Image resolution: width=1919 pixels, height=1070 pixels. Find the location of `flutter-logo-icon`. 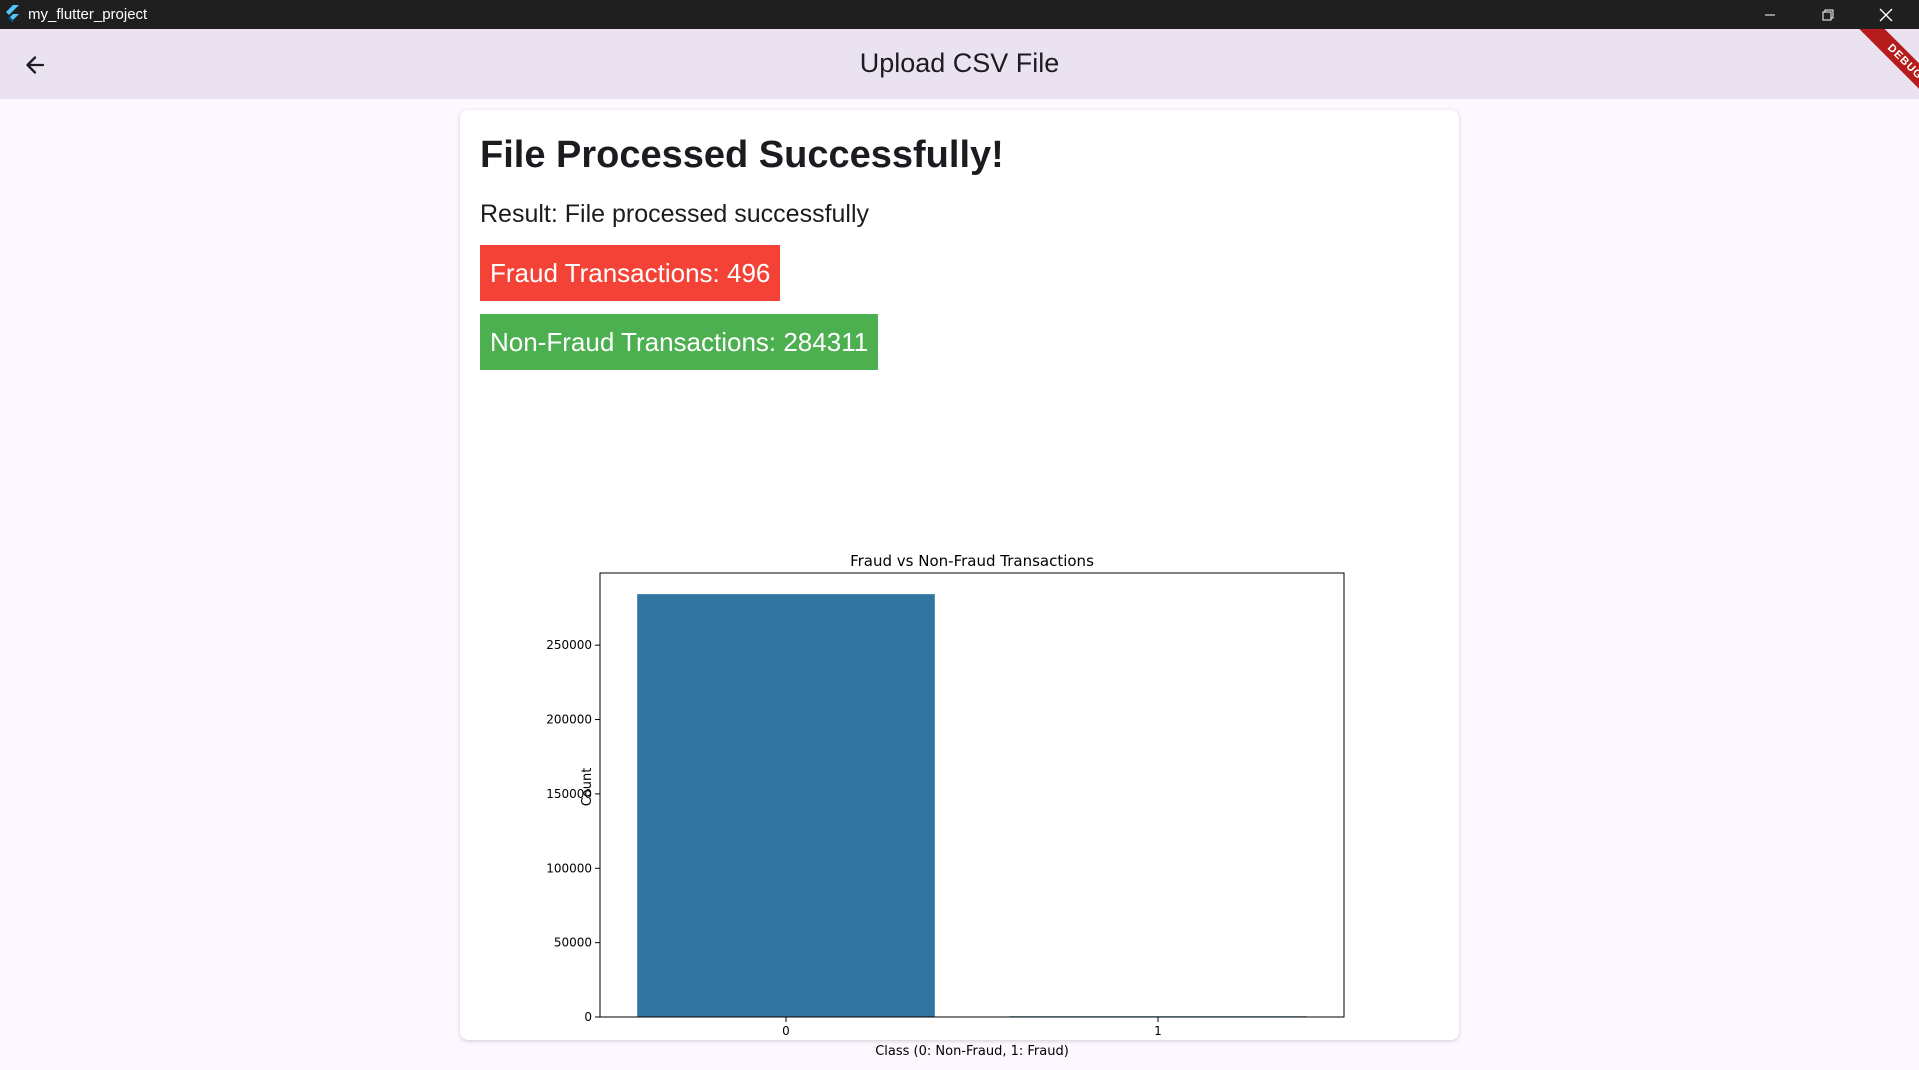

flutter-logo-icon is located at coordinates (12, 14).